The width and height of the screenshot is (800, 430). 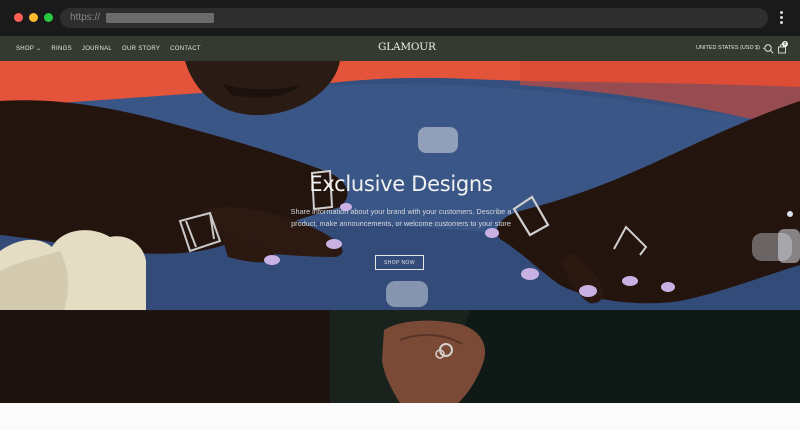 What do you see at coordinates (185, 49) in the screenshot?
I see `nav-contact: CONTACT` at bounding box center [185, 49].